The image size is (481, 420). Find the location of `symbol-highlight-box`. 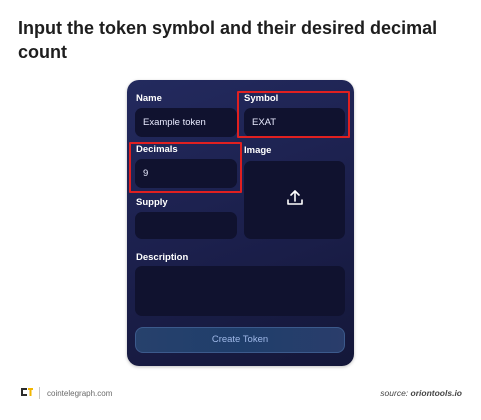

symbol-highlight-box is located at coordinates (293, 114).